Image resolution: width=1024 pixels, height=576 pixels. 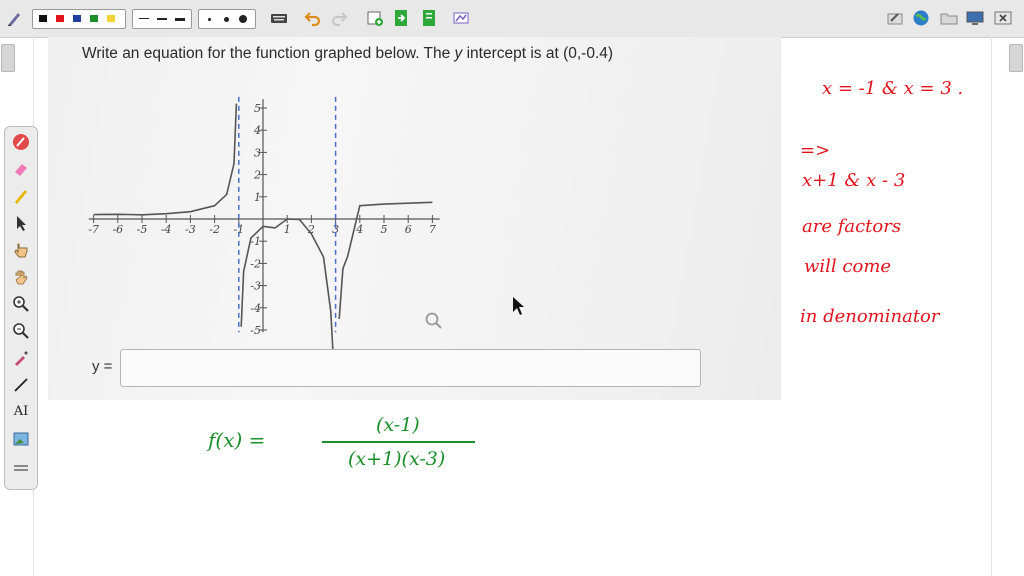 I want to click on x-tick-label: 7, so click(x=432, y=229).